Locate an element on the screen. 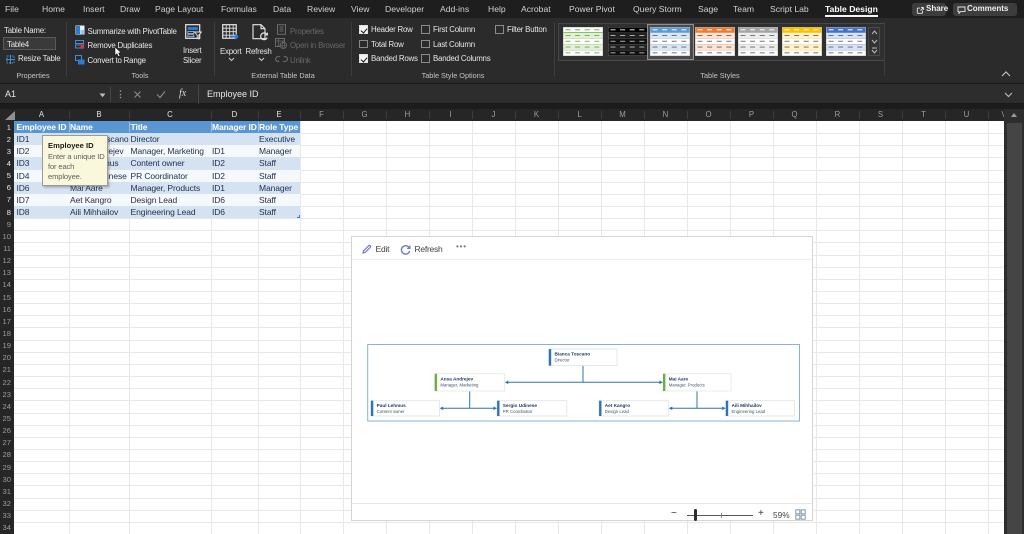  svg-text: Engineering Lead is located at coordinates (749, 410).